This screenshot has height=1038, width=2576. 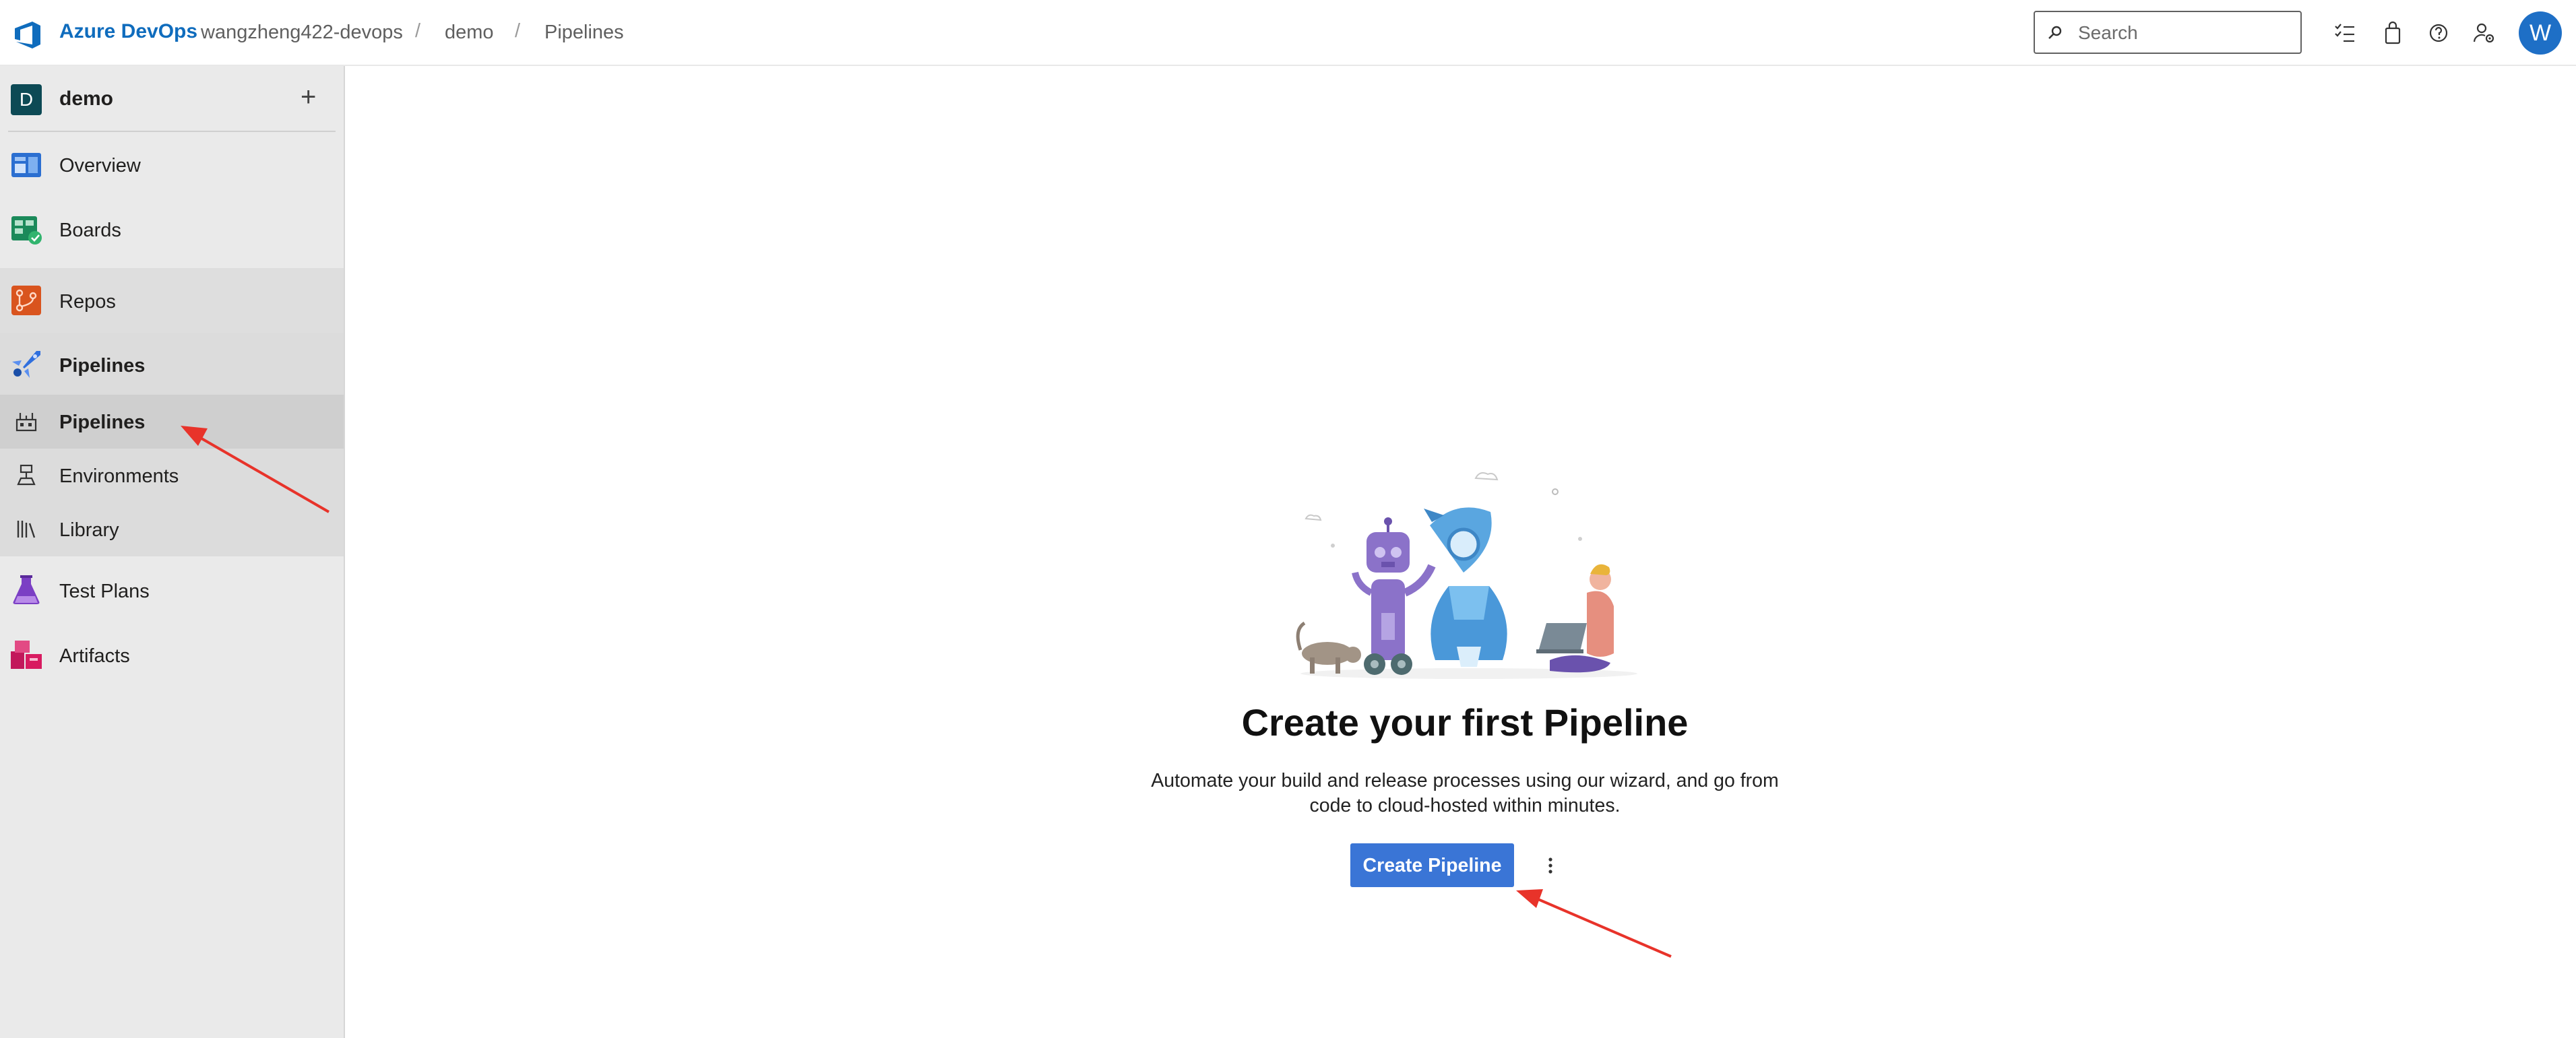 I want to click on project-header: D demo +, so click(x=172, y=99).